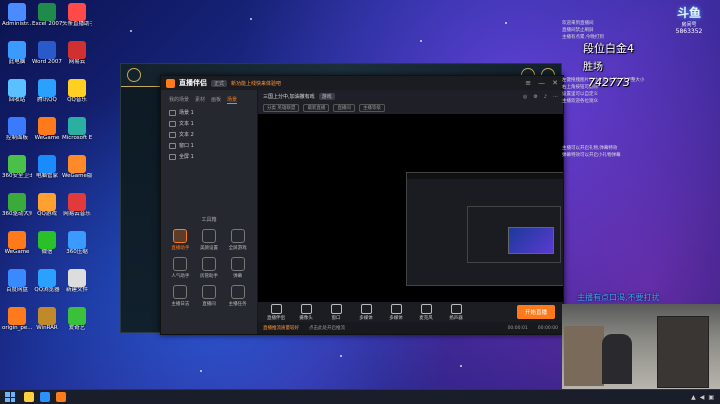 The height and width of the screenshot is (404, 720). Describe the element at coordinates (344, 108) in the screenshot. I see `subbar-chip: 直播间` at that location.